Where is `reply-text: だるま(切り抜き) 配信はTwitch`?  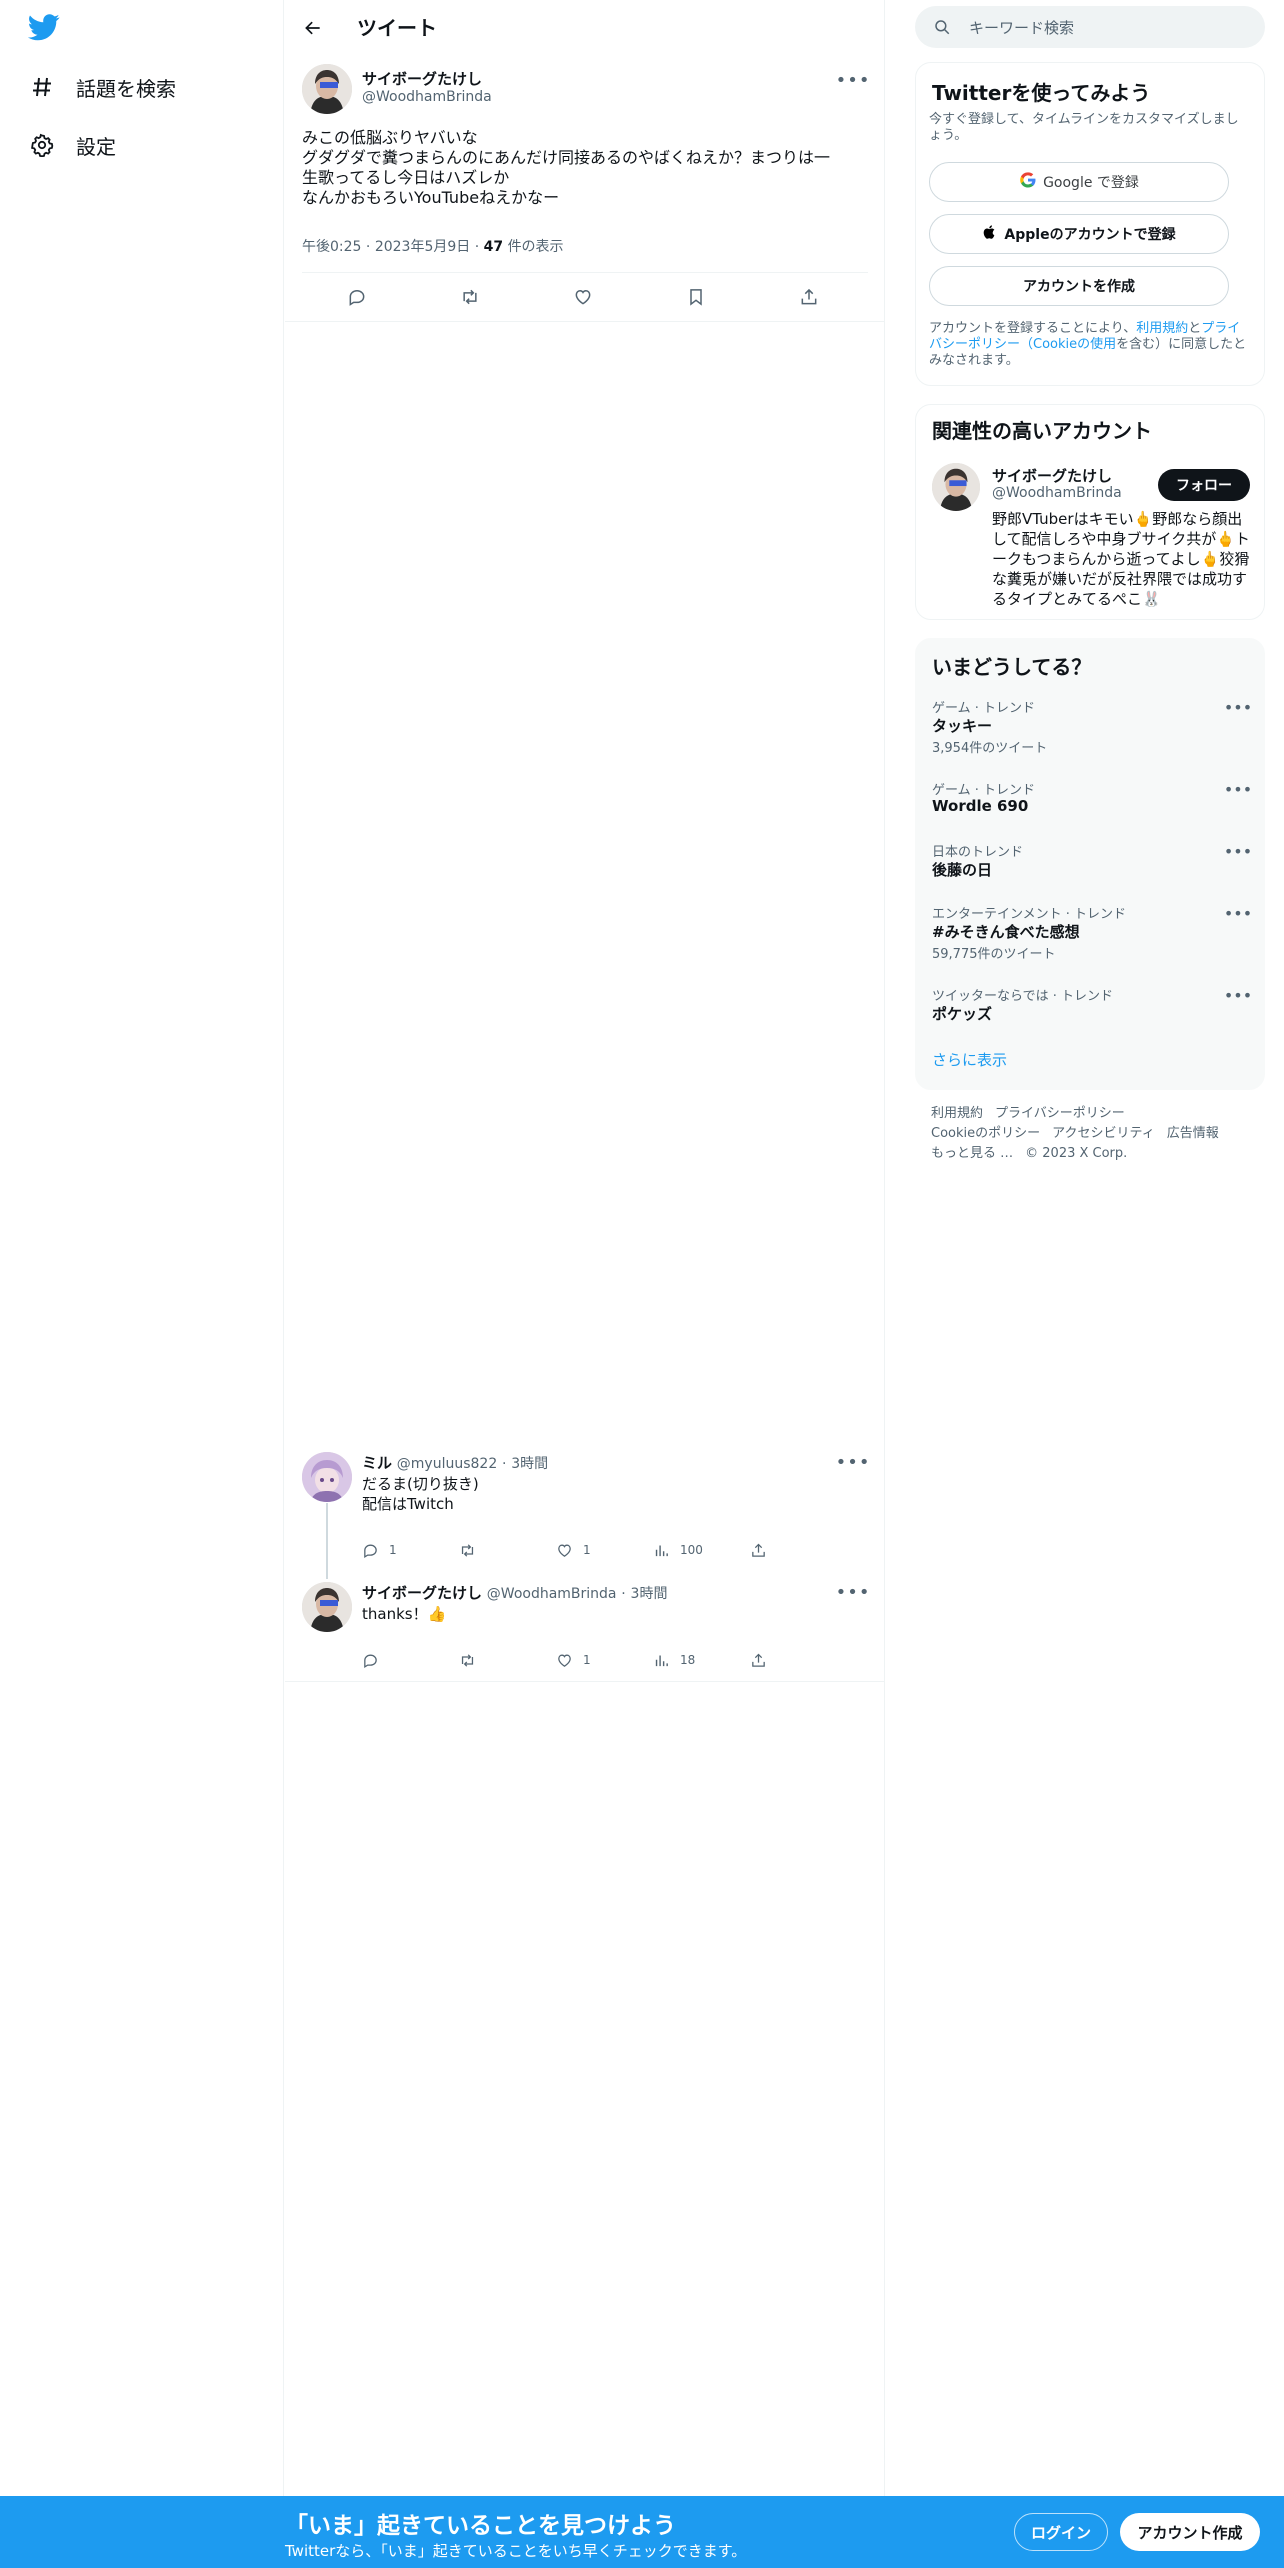 reply-text: だるま(切り抜き) 配信はTwitch is located at coordinates (420, 1494).